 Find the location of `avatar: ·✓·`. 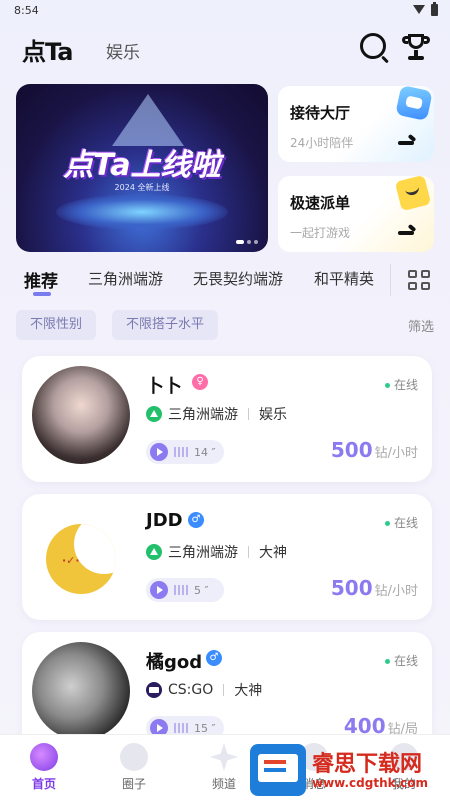

avatar: ·✓· is located at coordinates (81, 553).